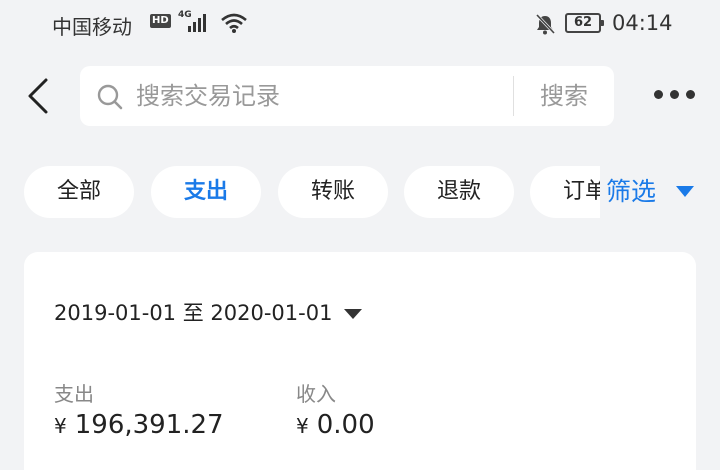  I want to click on wifi-icon, so click(234, 23).